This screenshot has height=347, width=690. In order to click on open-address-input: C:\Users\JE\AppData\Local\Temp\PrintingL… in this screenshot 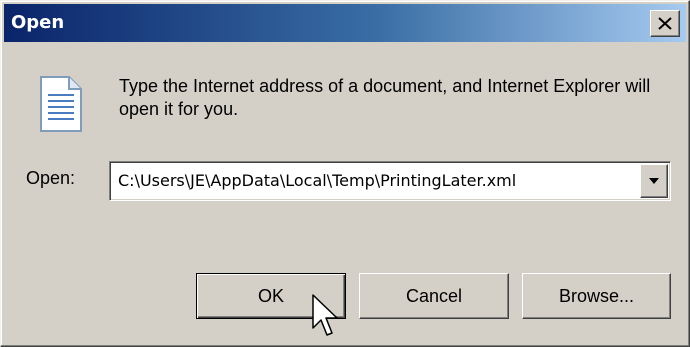, I will do `click(317, 181)`.